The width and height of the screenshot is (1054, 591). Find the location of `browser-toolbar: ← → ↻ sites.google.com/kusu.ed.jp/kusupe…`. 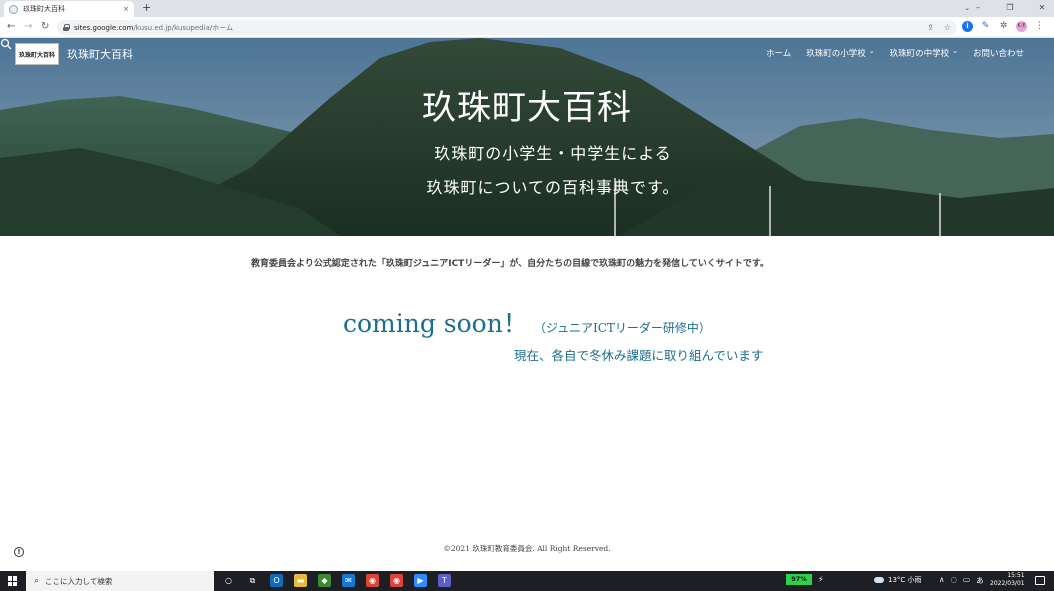

browser-toolbar: ← → ↻ sites.google.com/kusu.ed.jp/kusupe… is located at coordinates (527, 27).